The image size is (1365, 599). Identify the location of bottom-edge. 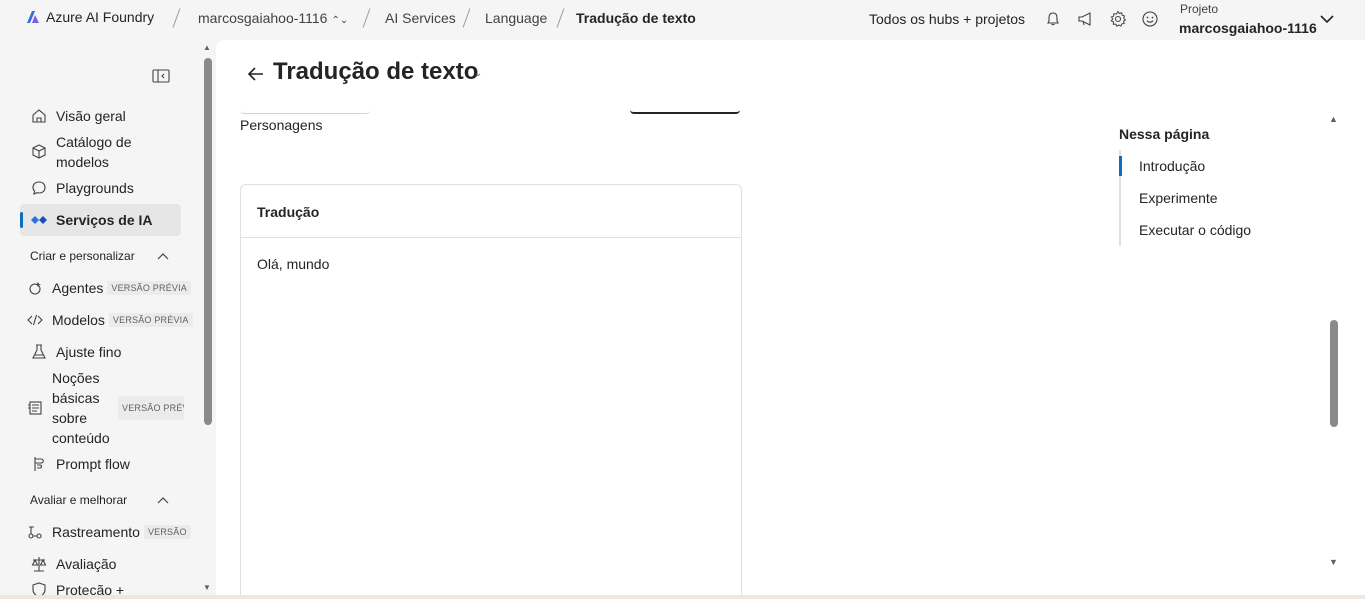
(682, 597).